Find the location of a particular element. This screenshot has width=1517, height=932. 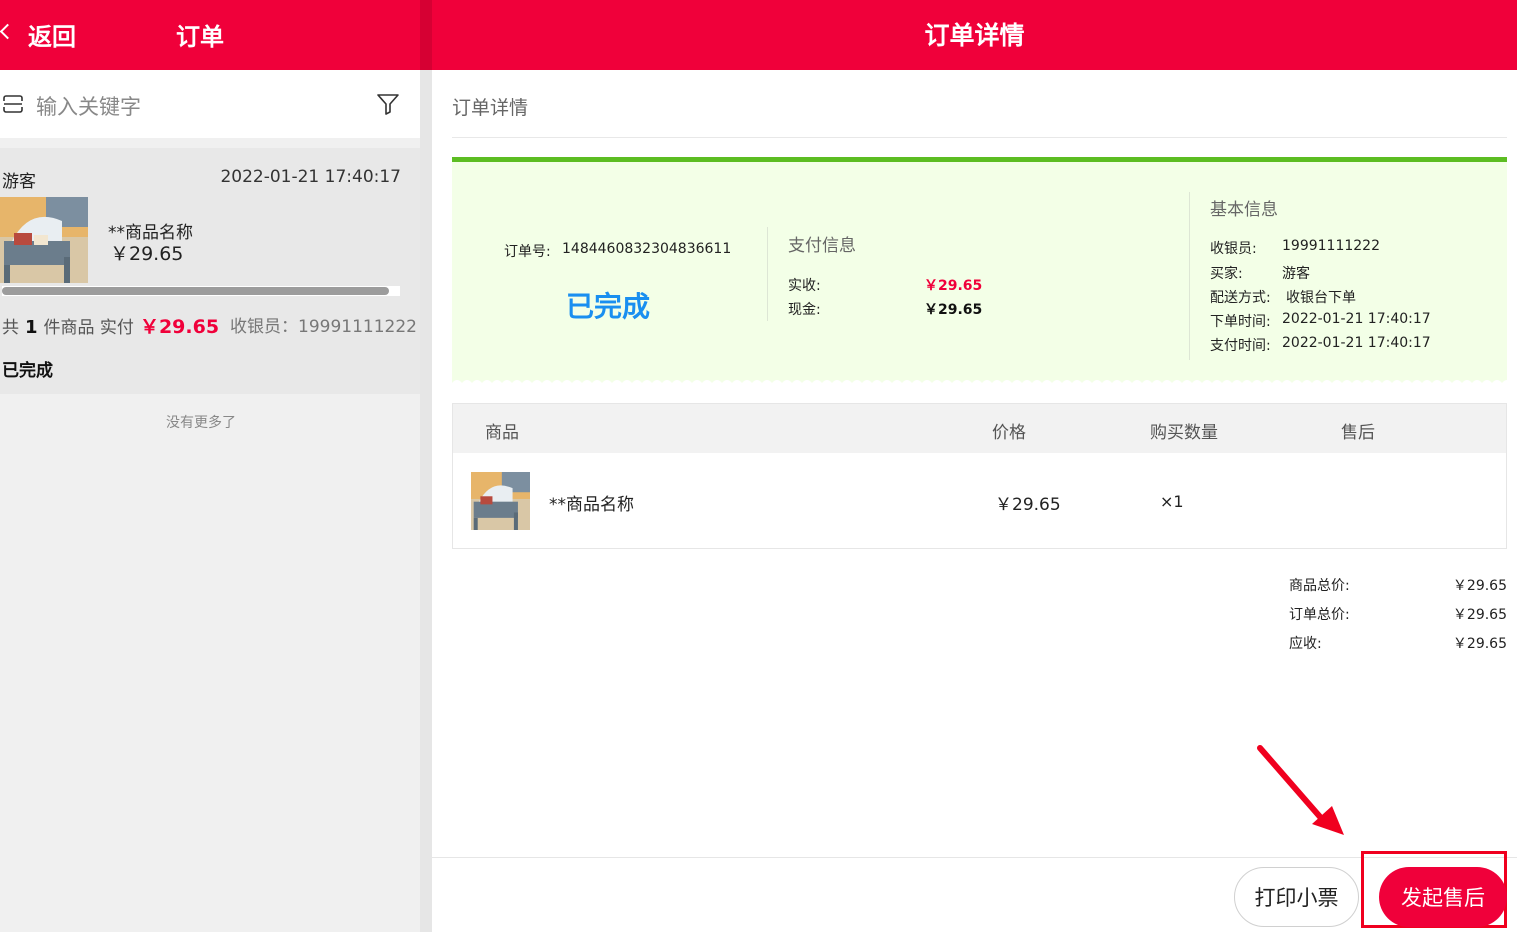

goods-quantity: ×1 is located at coordinates (1172, 501).